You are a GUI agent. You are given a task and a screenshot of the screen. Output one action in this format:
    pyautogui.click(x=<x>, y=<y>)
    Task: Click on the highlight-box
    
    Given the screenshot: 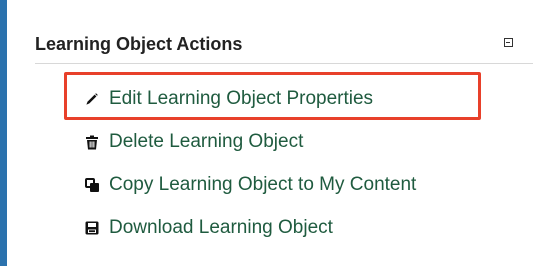 What is the action you would take?
    pyautogui.click(x=272, y=96)
    